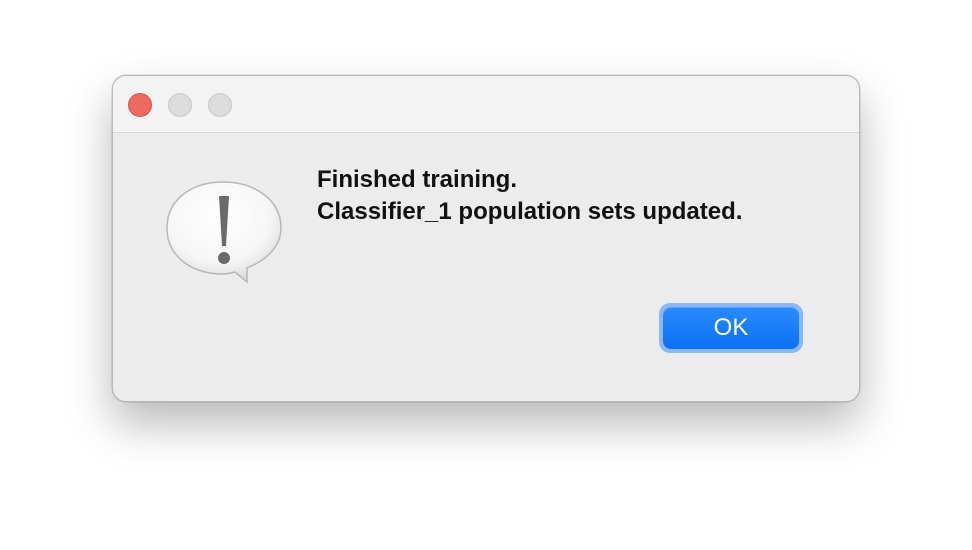  What do you see at coordinates (220, 105) in the screenshot?
I see `zoom-window-button` at bounding box center [220, 105].